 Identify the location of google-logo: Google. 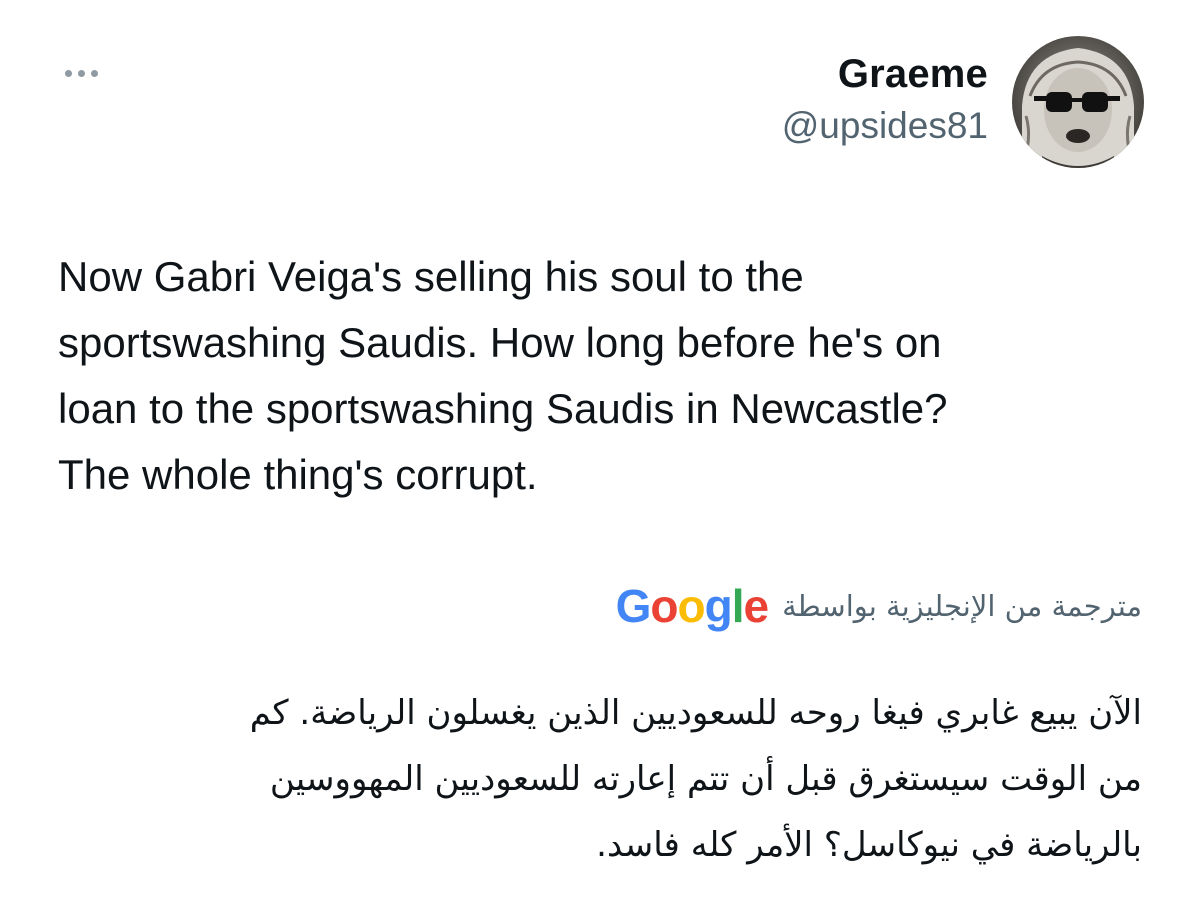
(692, 606).